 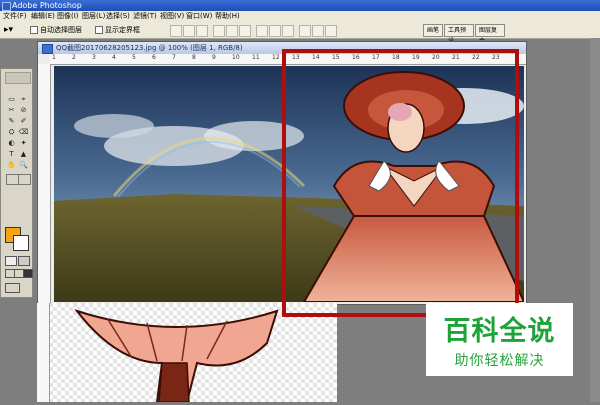 What do you see at coordinates (227, 16) in the screenshot?
I see `menu-help: 帮助(H)` at bounding box center [227, 16].